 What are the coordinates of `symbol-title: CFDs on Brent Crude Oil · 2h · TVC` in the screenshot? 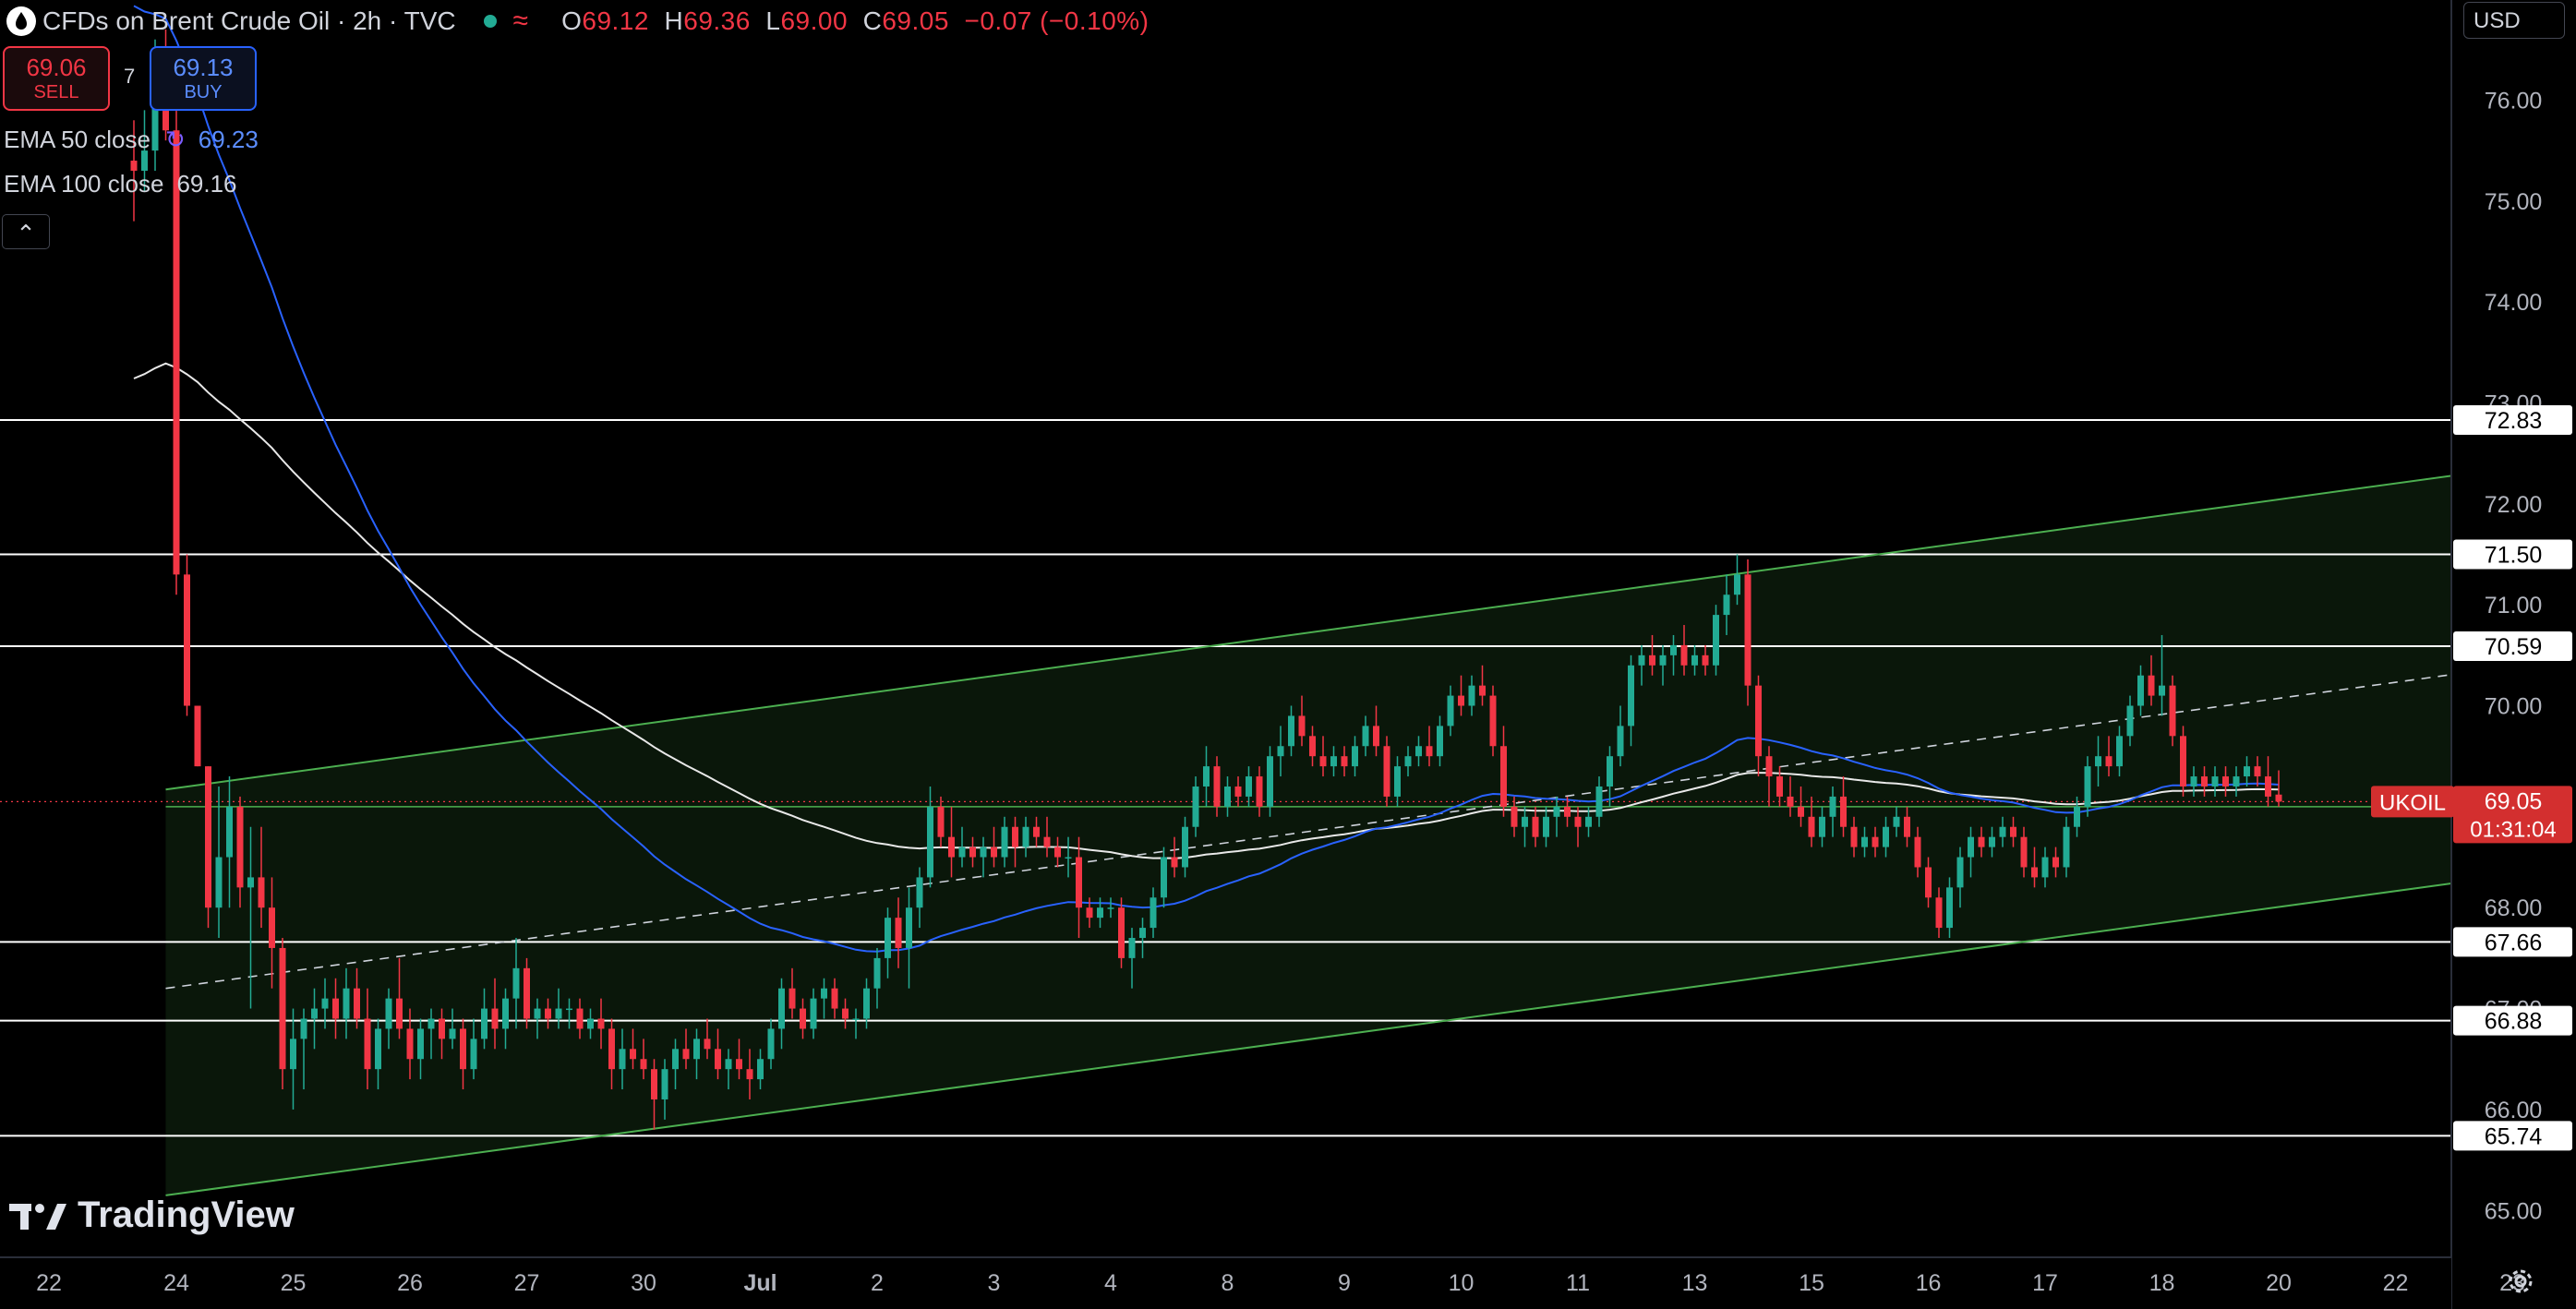 It's located at (249, 21).